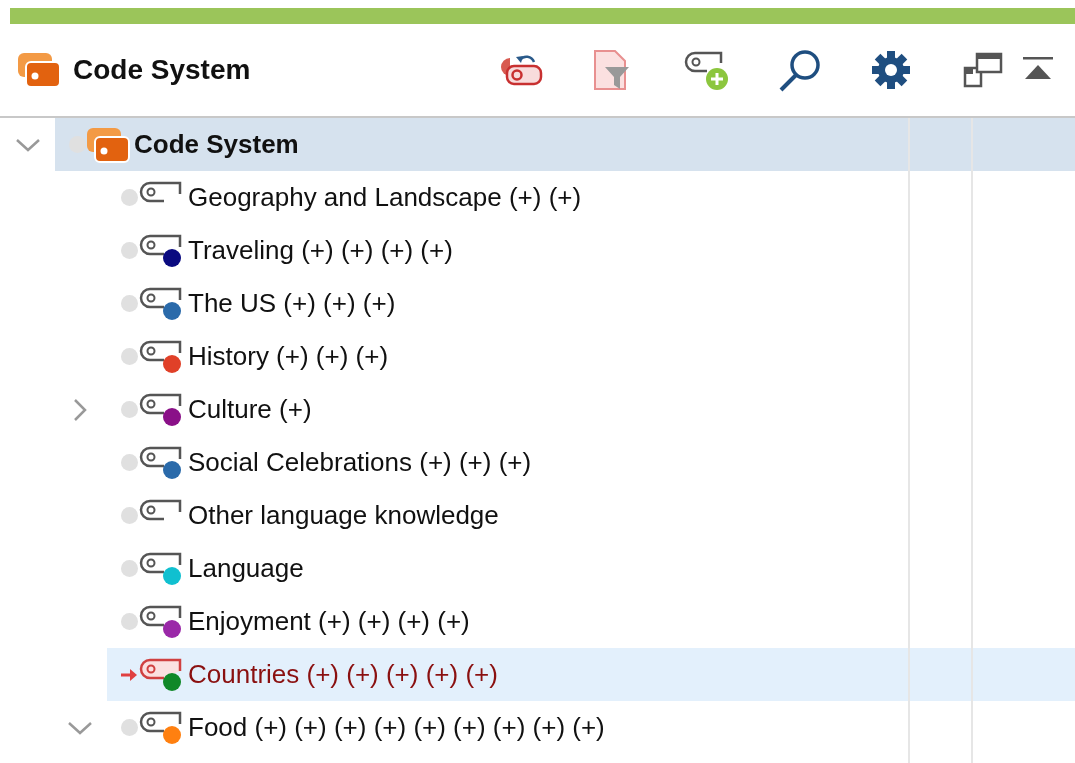 The image size is (1075, 763). What do you see at coordinates (591, 303) in the screenshot?
I see `tree-row: The US (+) (+) (+)` at bounding box center [591, 303].